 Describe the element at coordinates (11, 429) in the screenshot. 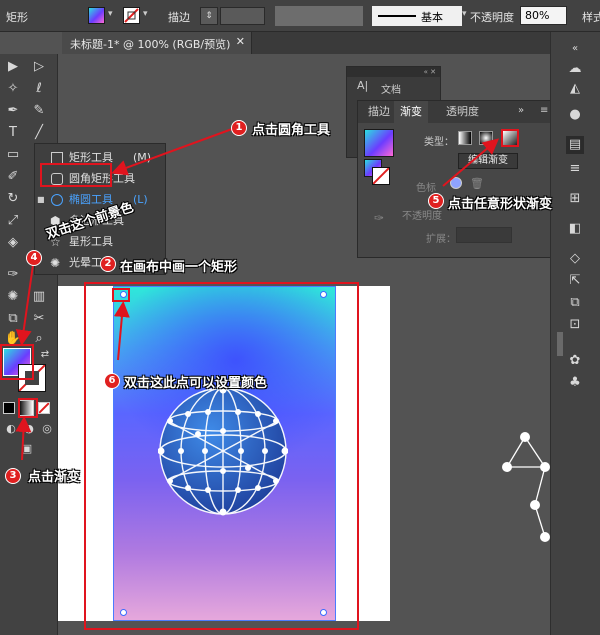

I see `draw-normal-icon: ◐` at that location.